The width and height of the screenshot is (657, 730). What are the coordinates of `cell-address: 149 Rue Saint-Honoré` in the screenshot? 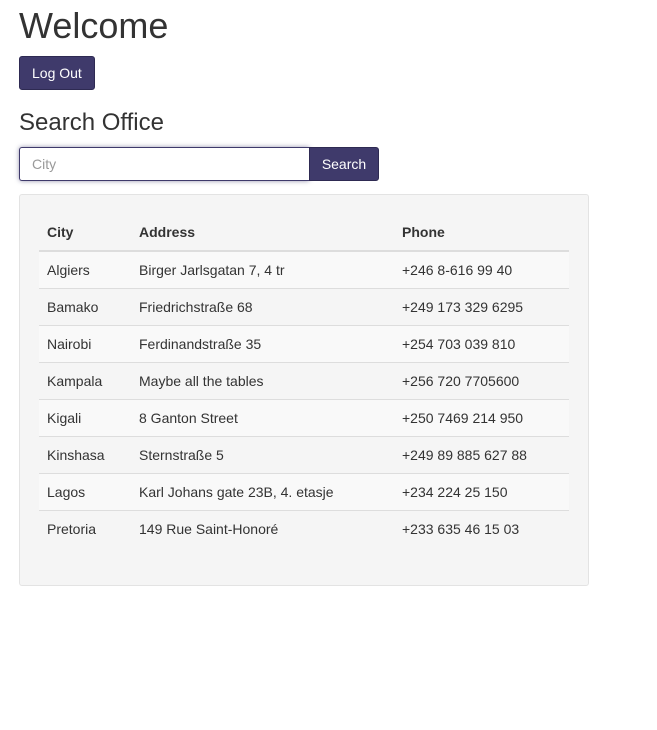 It's located at (262, 528).